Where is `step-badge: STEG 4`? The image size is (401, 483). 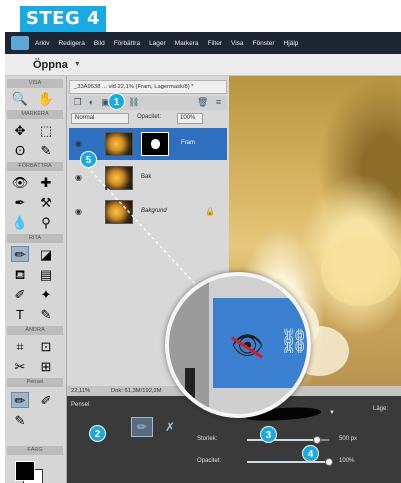
step-badge: STEG 4 is located at coordinates (63, 19).